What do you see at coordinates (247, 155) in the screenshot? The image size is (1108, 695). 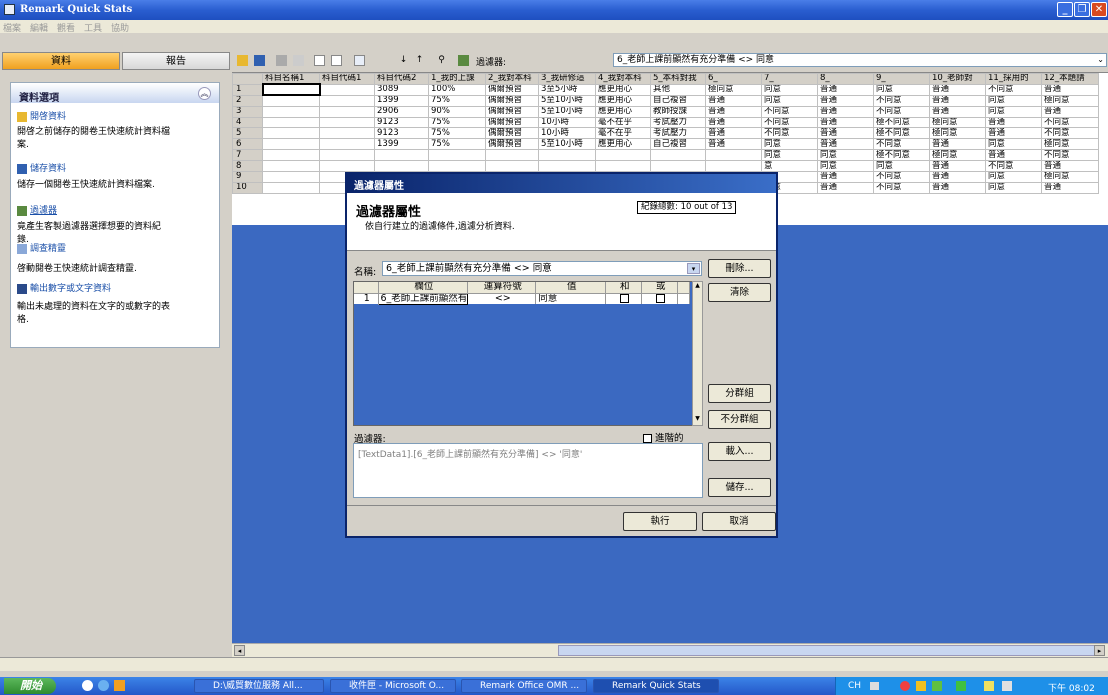 I see `row-header: 7` at bounding box center [247, 155].